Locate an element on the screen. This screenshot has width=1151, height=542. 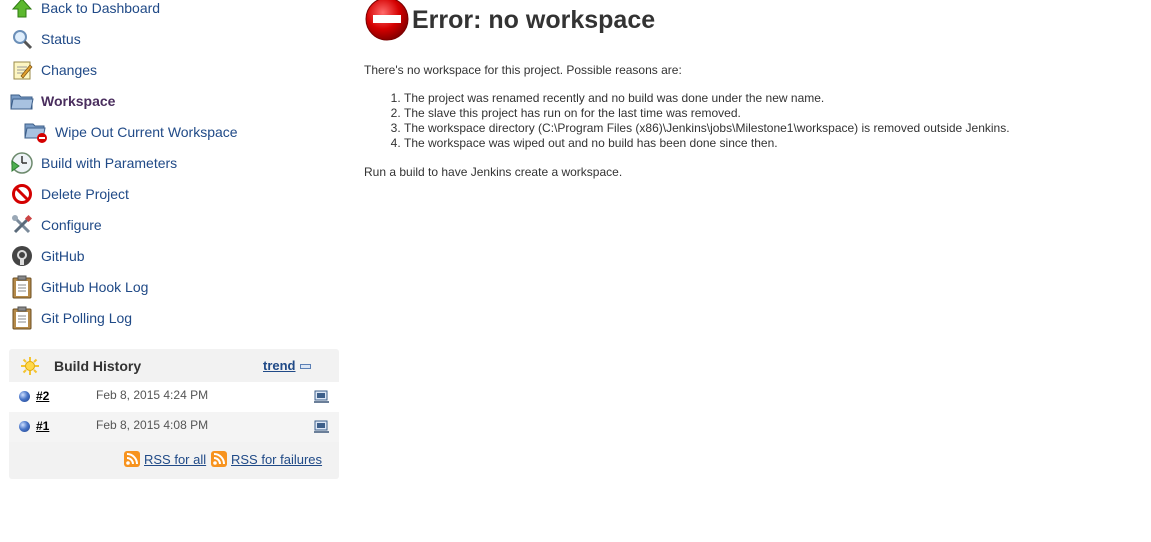
folder-delete-icon is located at coordinates (36, 132).